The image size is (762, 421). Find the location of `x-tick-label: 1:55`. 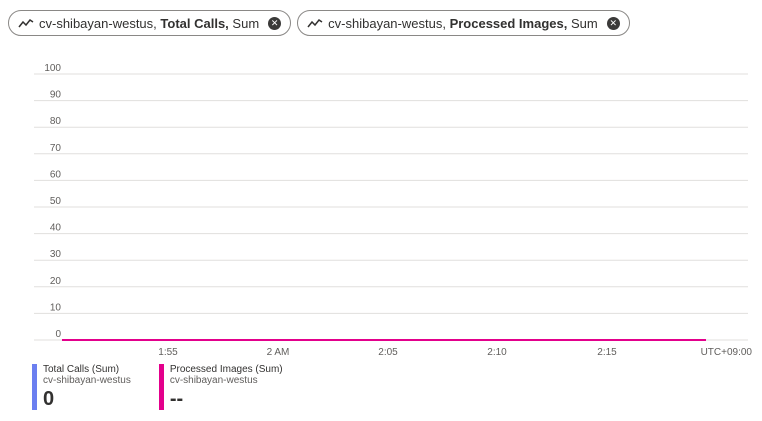

x-tick-label: 1:55 is located at coordinates (168, 352).